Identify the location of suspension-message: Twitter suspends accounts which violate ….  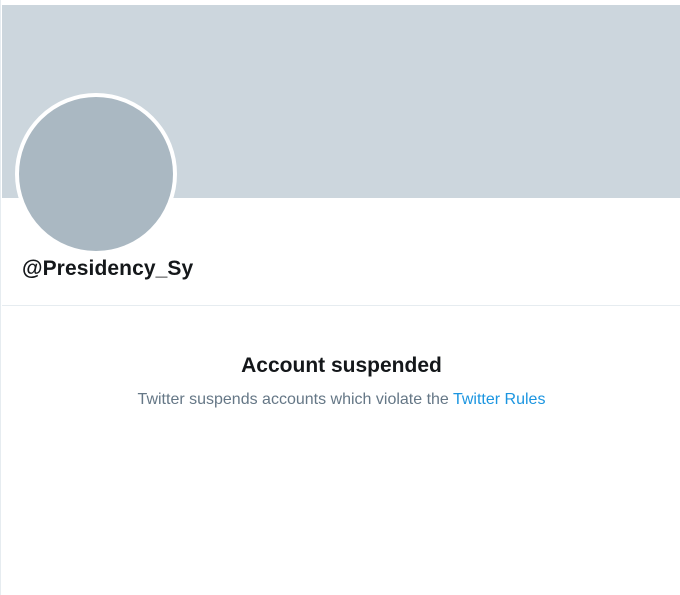
(293, 399).